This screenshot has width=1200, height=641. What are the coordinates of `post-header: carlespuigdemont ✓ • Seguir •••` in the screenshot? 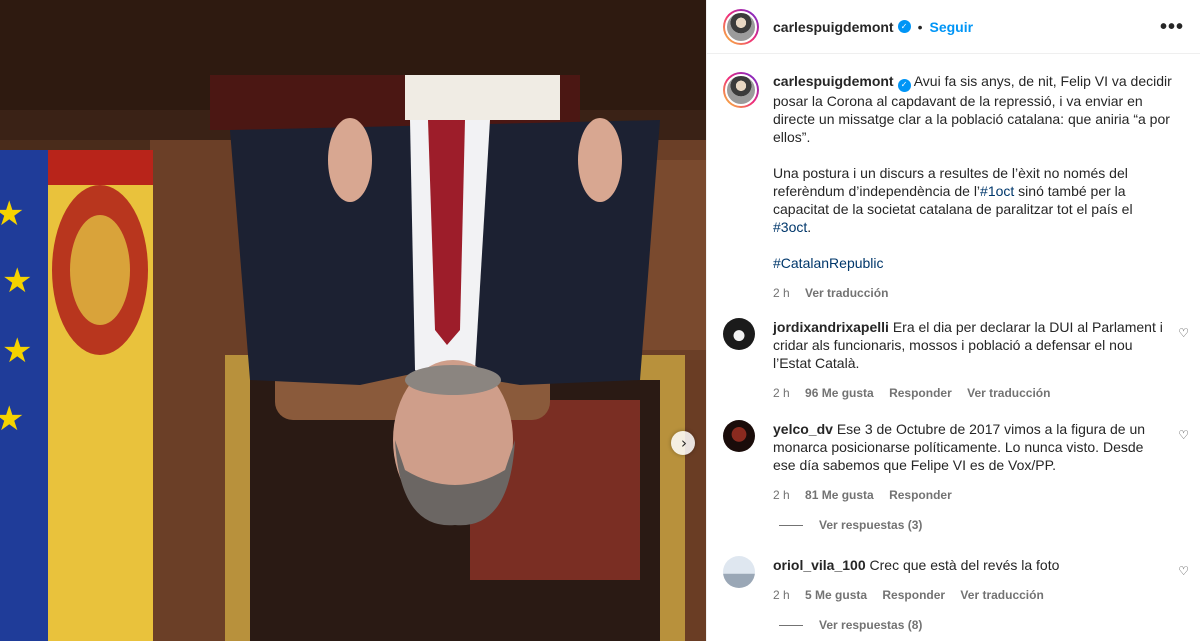 It's located at (953, 27).